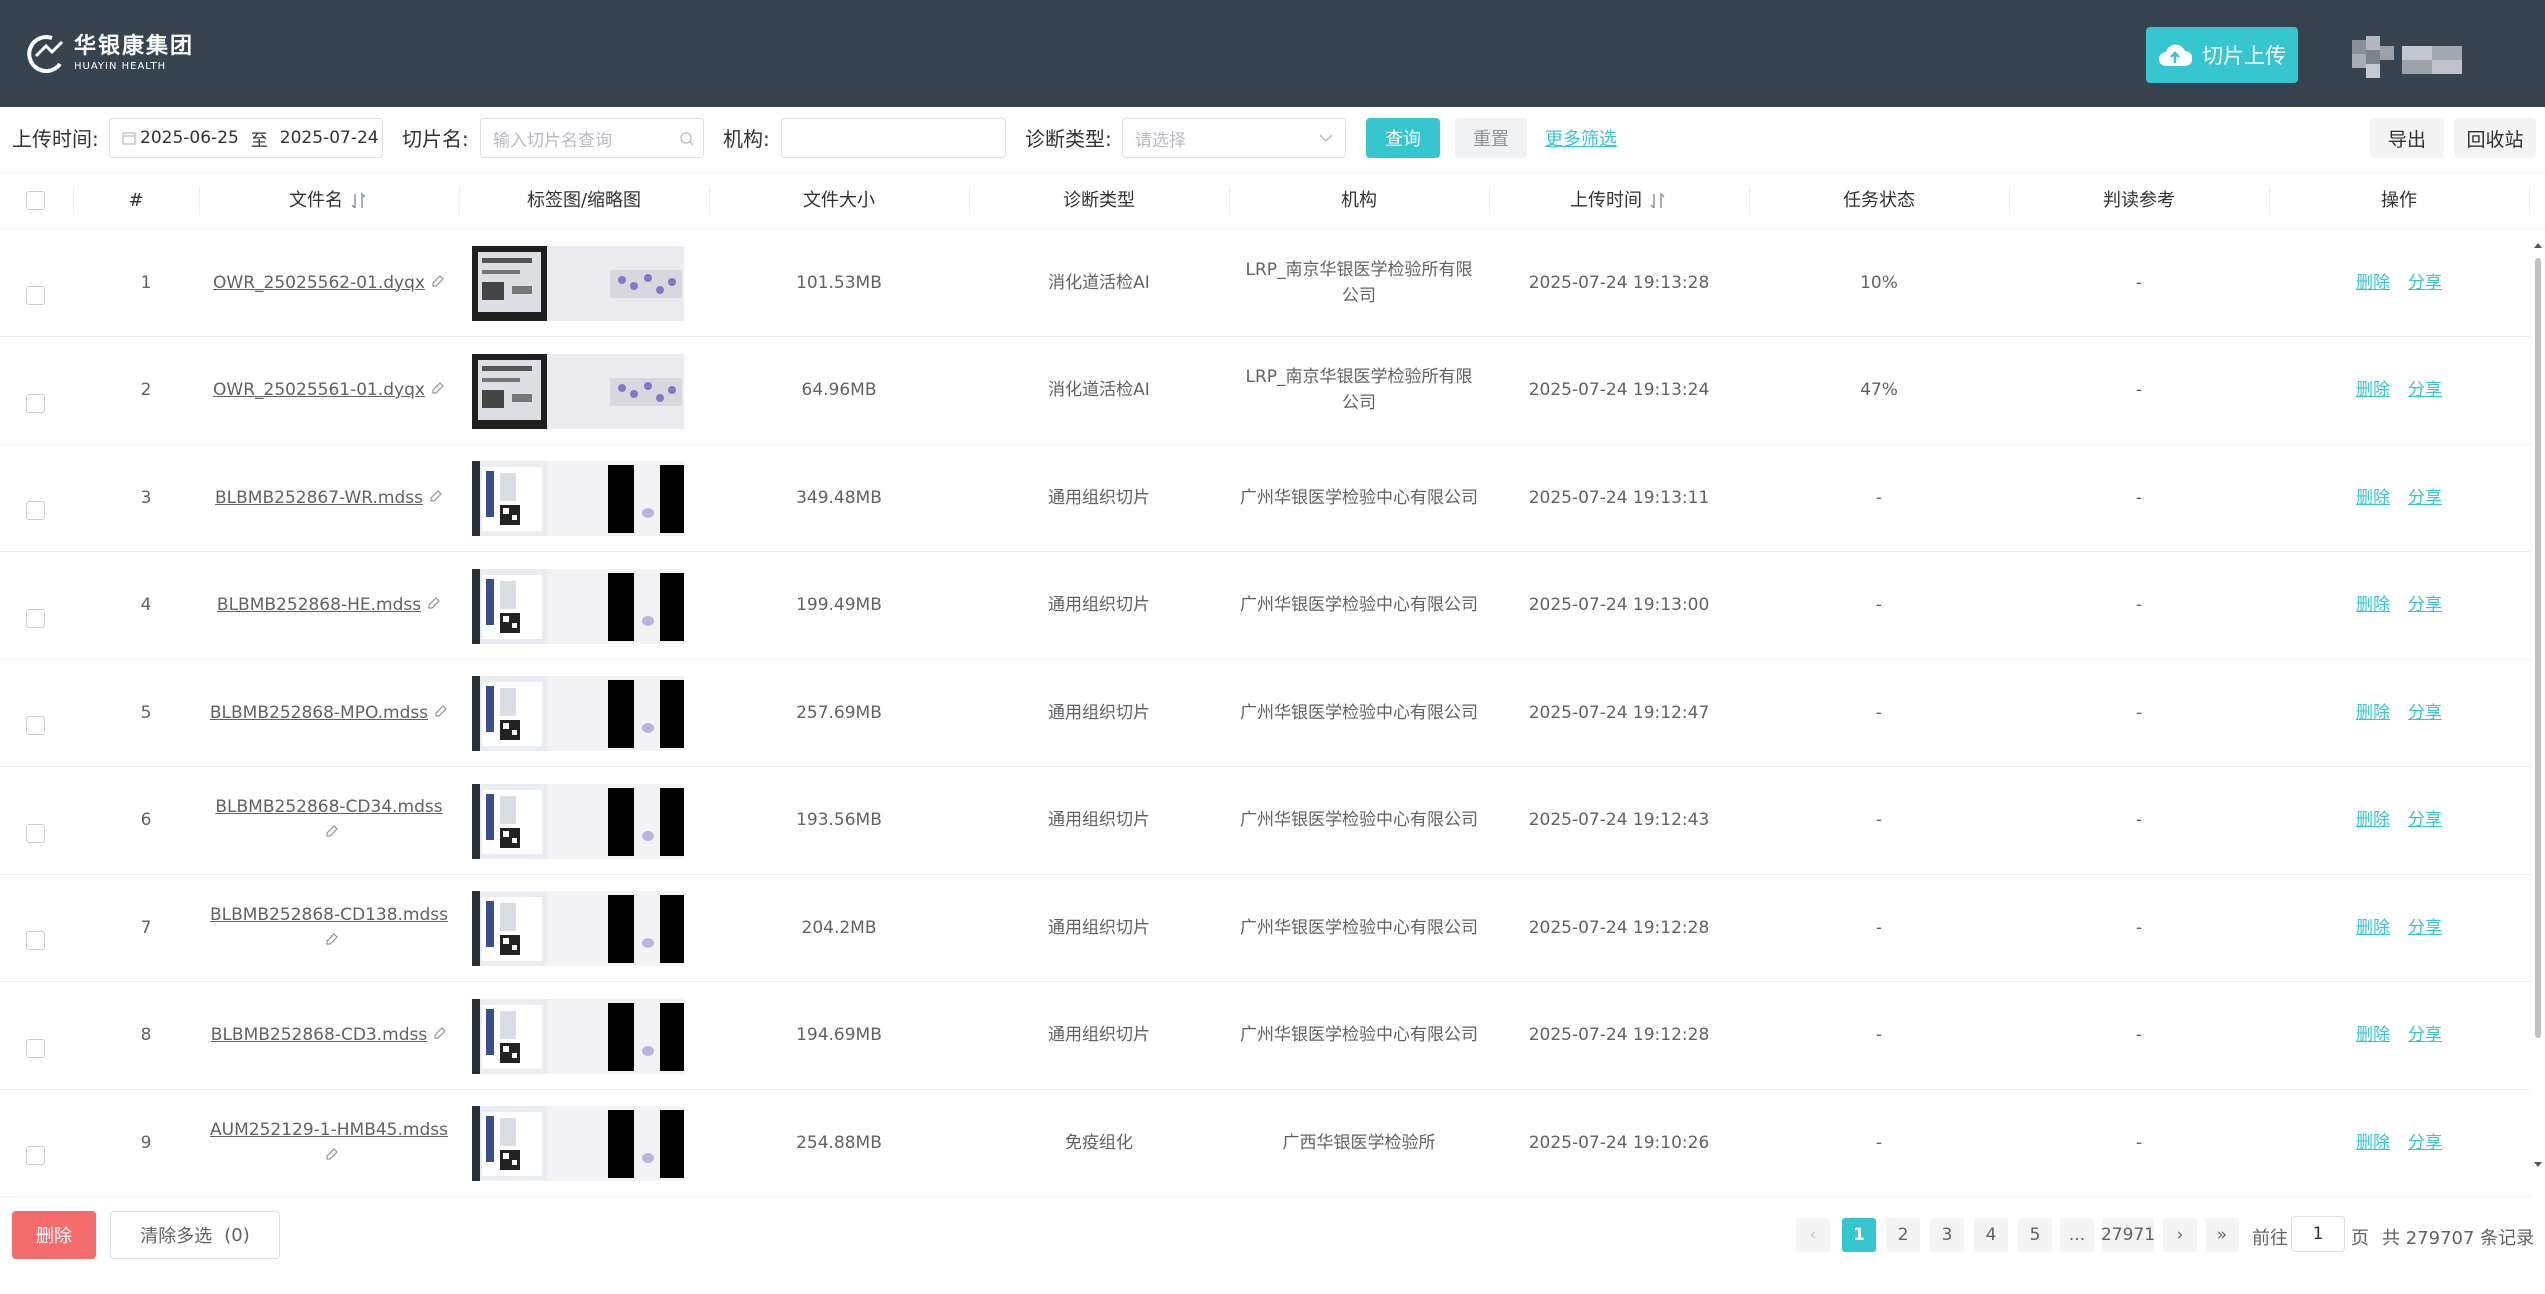 The height and width of the screenshot is (1294, 2545). Describe the element at coordinates (2407, 138) in the screenshot. I see `export-button: 导出` at that location.